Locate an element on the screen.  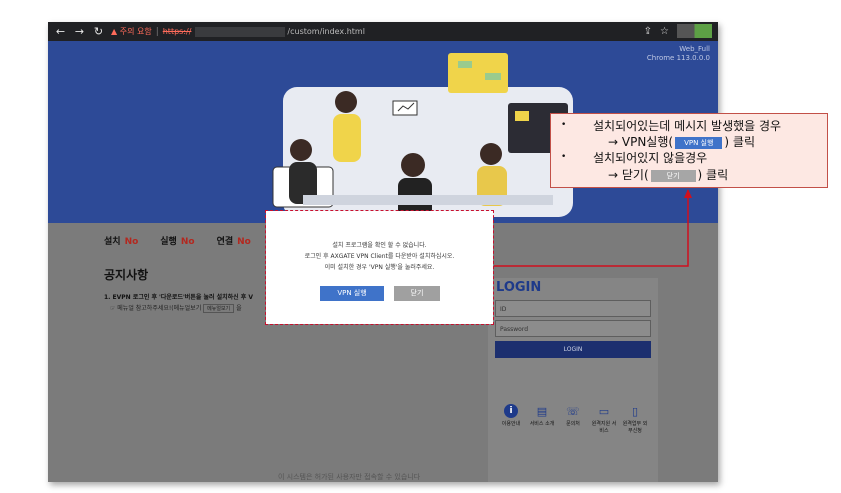
reload-icon: ↻ is located at coordinates (98, 31).